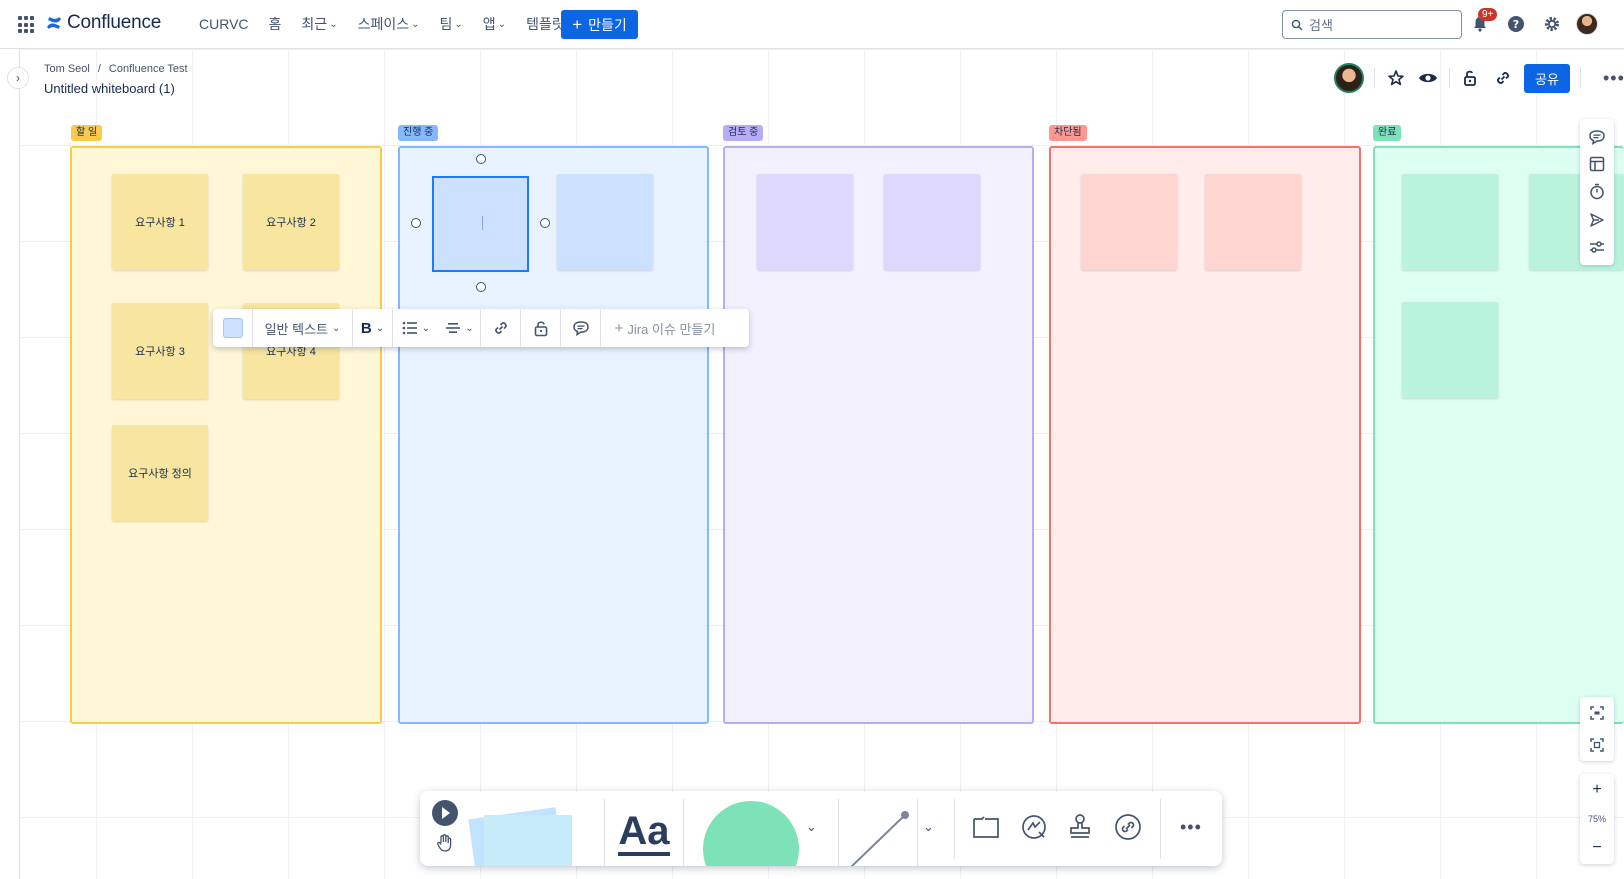 The width and height of the screenshot is (1624, 879). Describe the element at coordinates (224, 24) in the screenshot. I see `nav-item-curvc: CURVC` at that location.